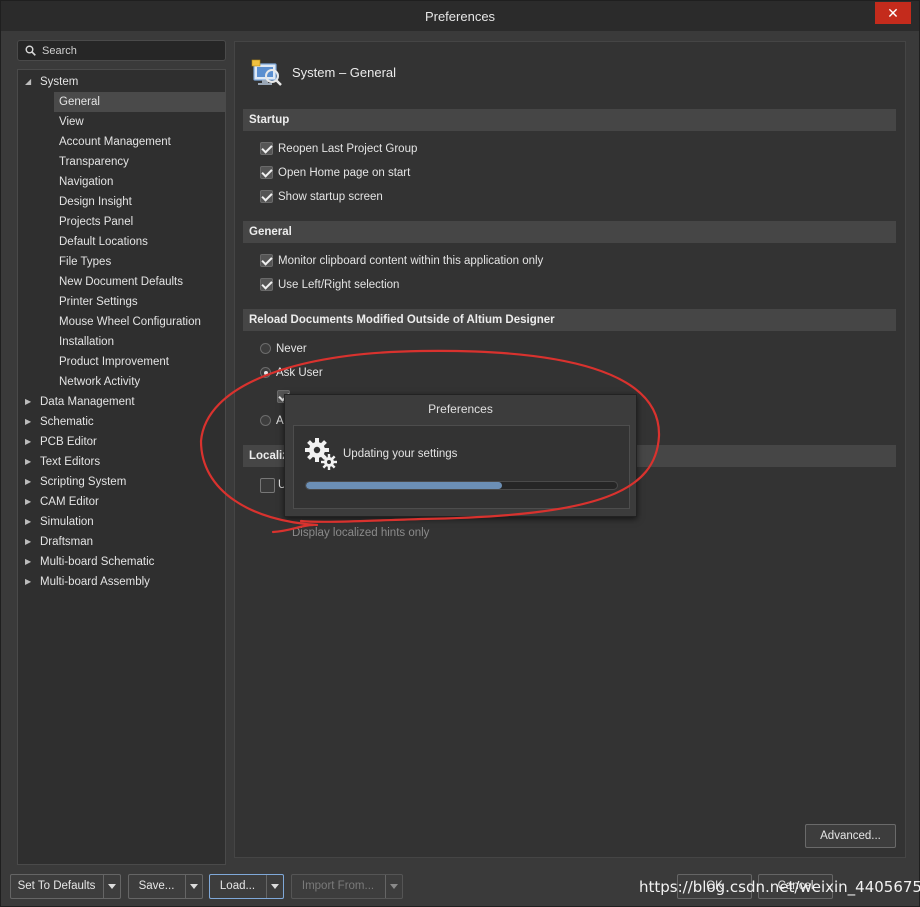 The image size is (920, 907). What do you see at coordinates (121, 182) in the screenshot?
I see `tree-item-navigation: Navigation` at bounding box center [121, 182].